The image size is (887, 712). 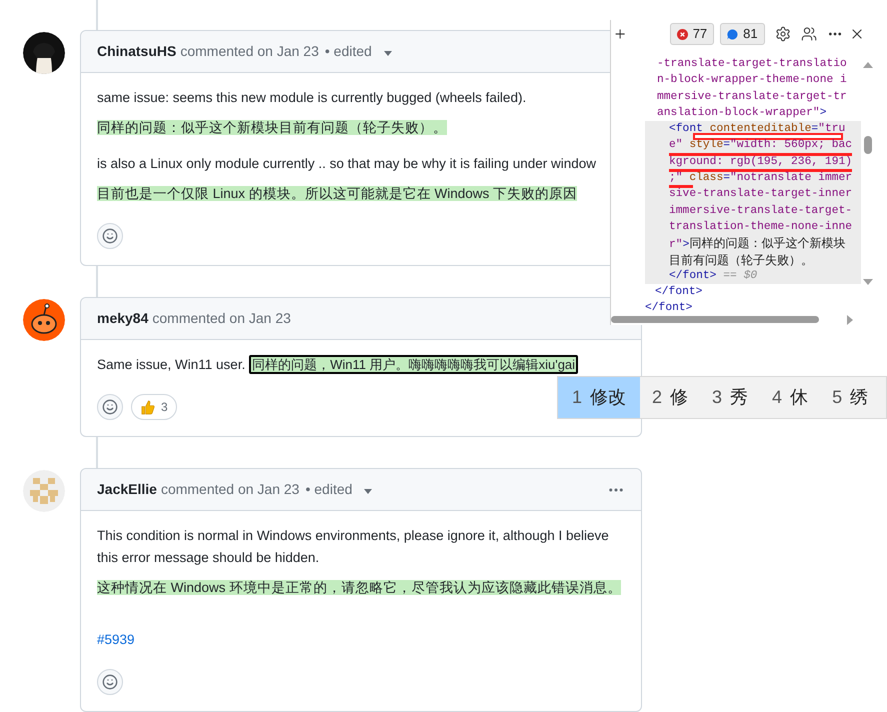 I want to click on code-line: mmersive-translate-target-tr, so click(x=752, y=97).